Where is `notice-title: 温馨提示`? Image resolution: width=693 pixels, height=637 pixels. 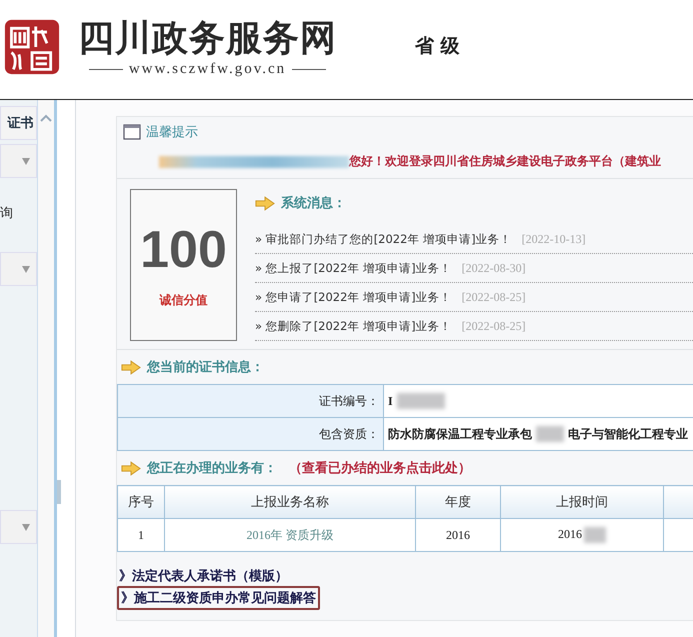 notice-title: 温馨提示 is located at coordinates (172, 132).